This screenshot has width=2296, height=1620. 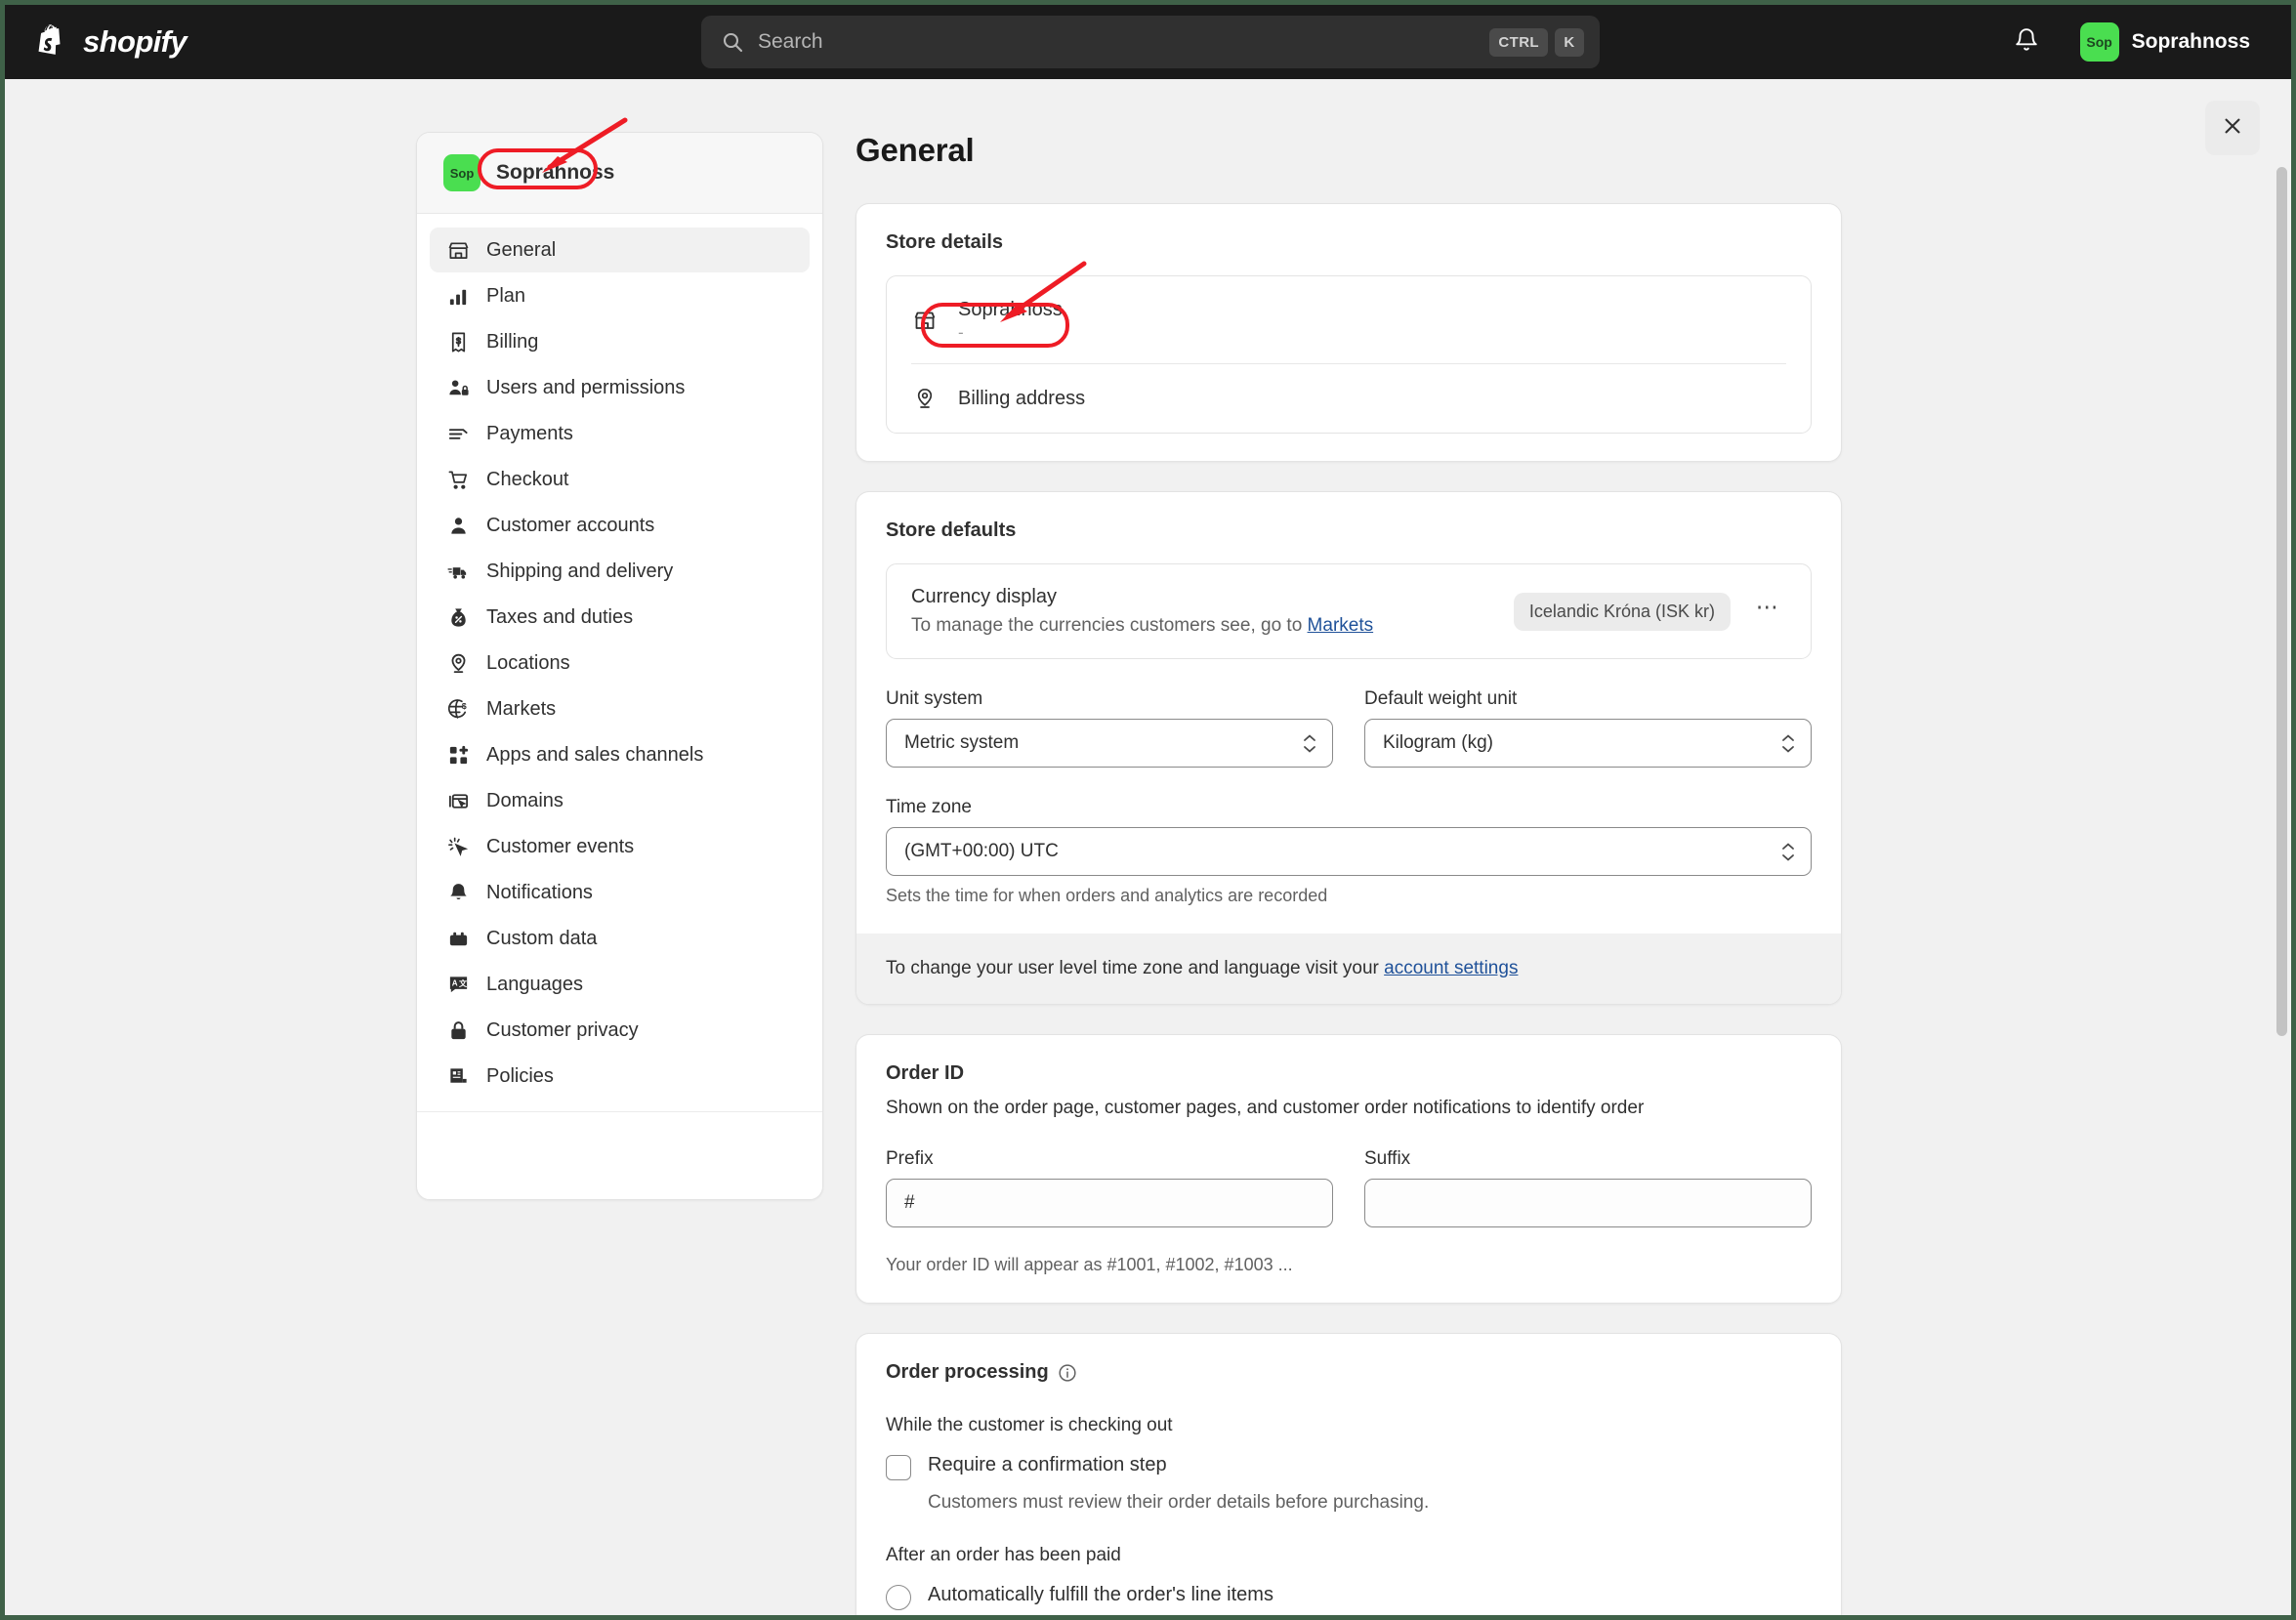 What do you see at coordinates (454, 983) in the screenshot?
I see `svg-text: A` at bounding box center [454, 983].